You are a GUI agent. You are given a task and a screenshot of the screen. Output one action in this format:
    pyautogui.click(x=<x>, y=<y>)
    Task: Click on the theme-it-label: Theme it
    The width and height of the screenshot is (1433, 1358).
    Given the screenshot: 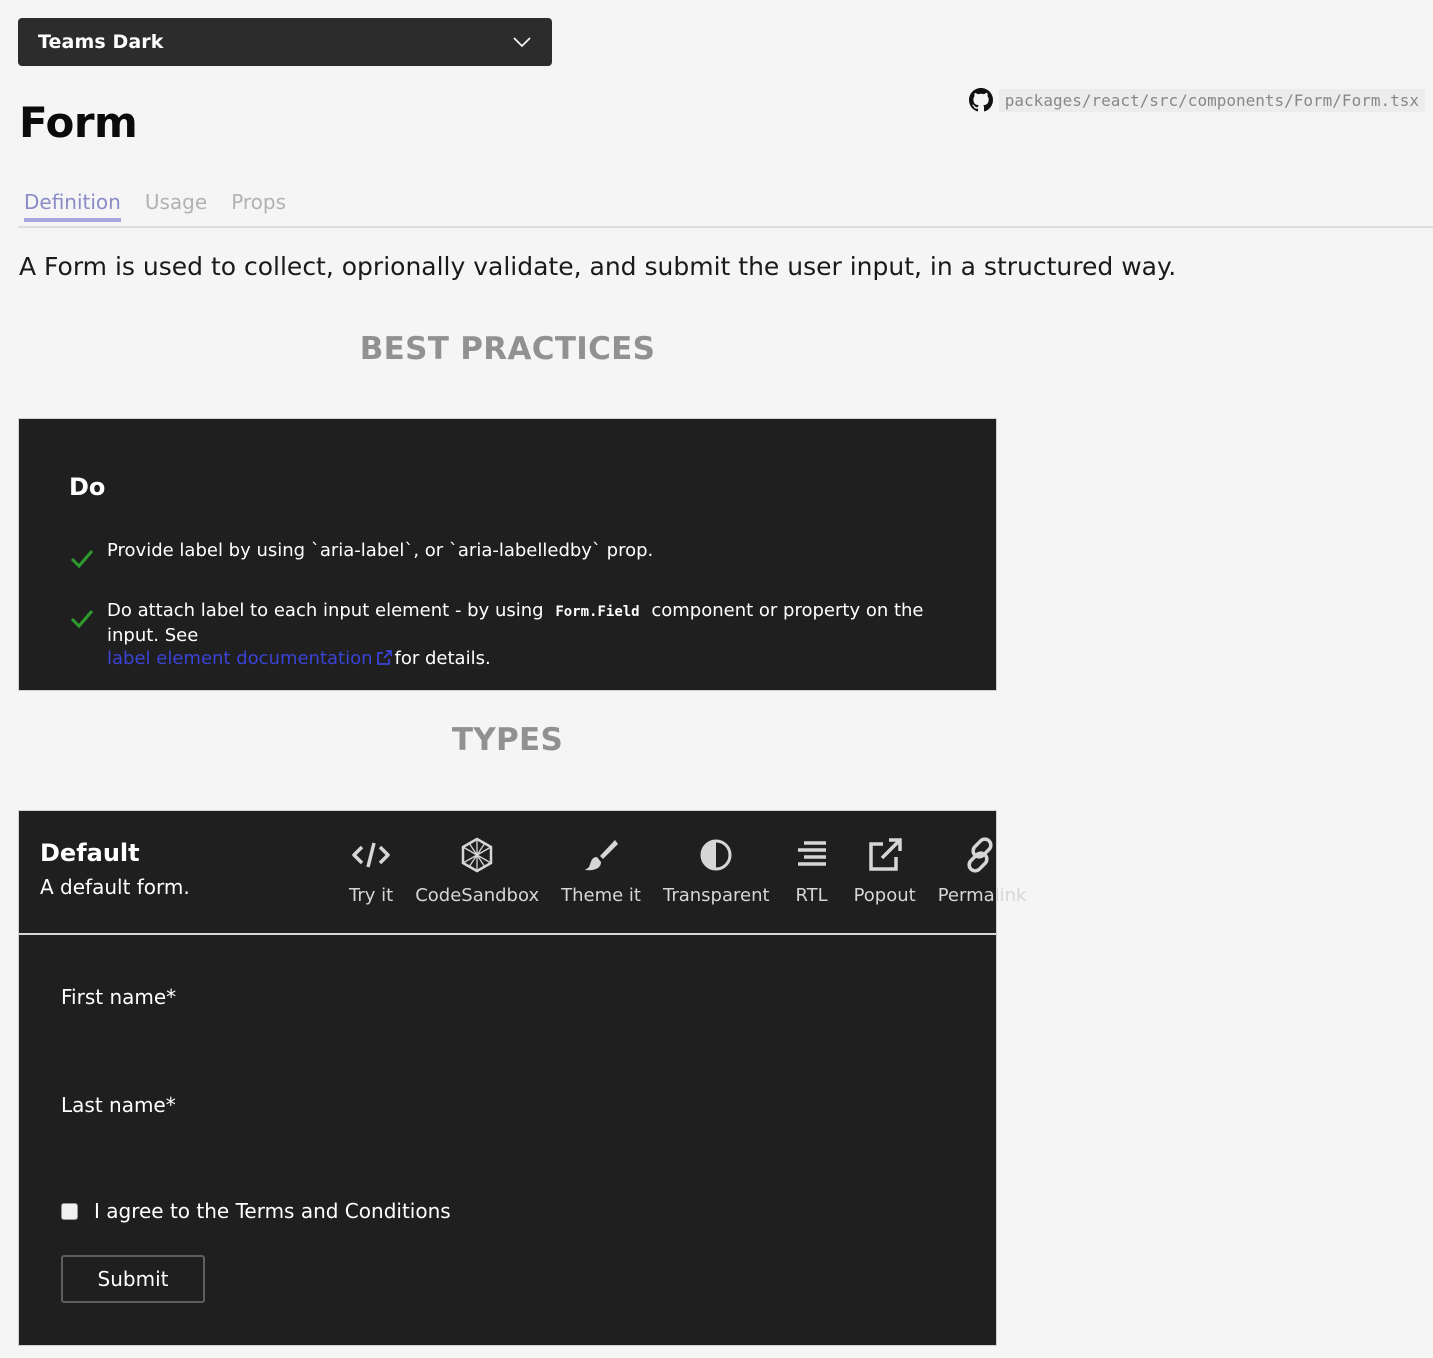 What is the action you would take?
    pyautogui.click(x=601, y=895)
    